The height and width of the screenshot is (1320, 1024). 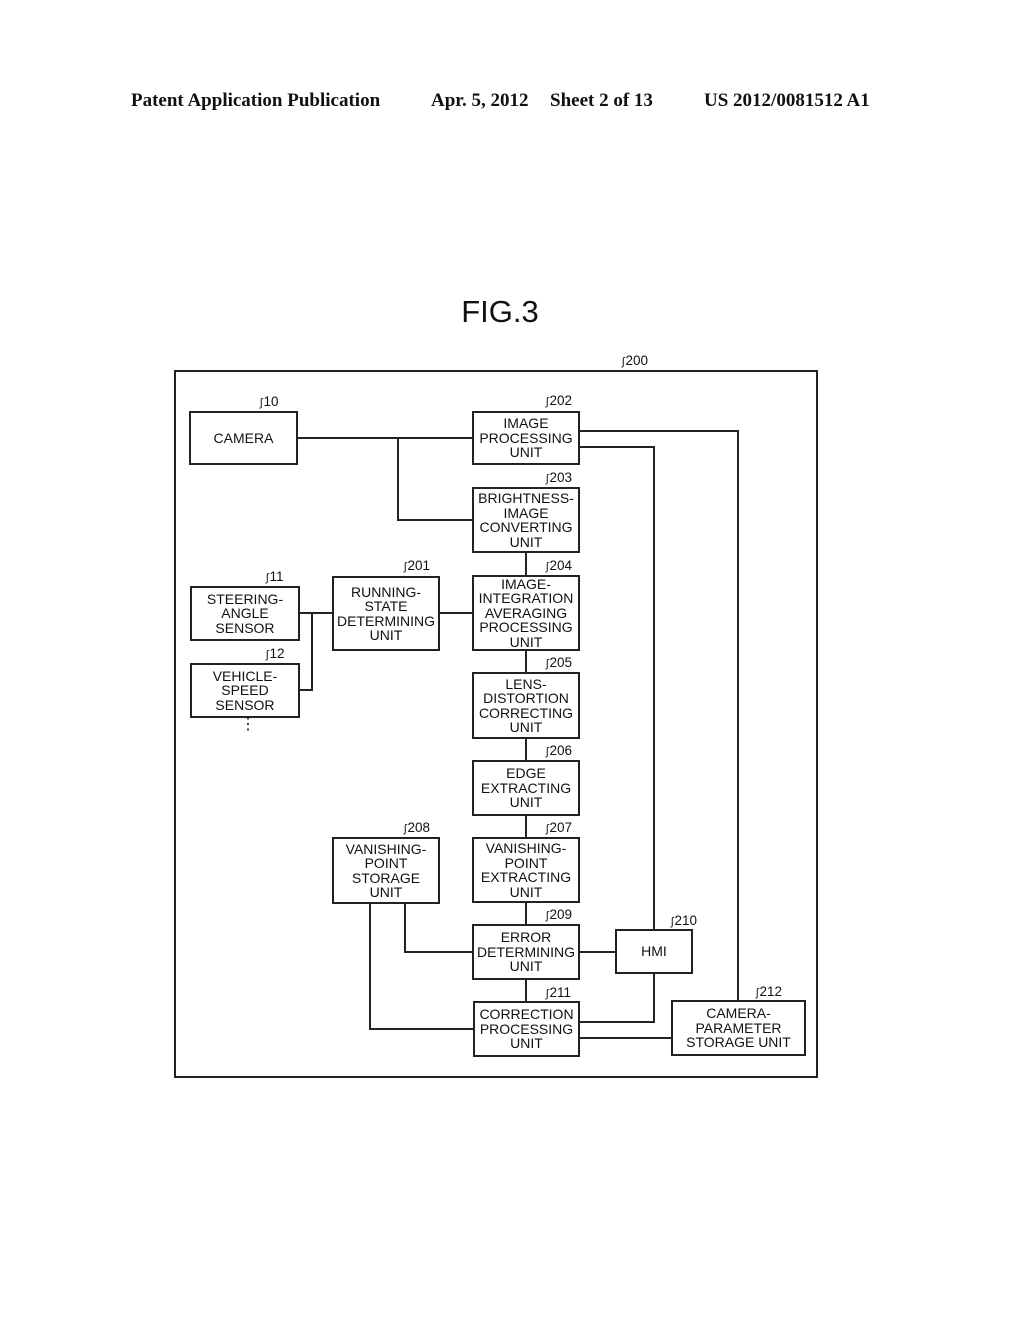 I want to click on ref-10: ʃ10, so click(x=269, y=401).